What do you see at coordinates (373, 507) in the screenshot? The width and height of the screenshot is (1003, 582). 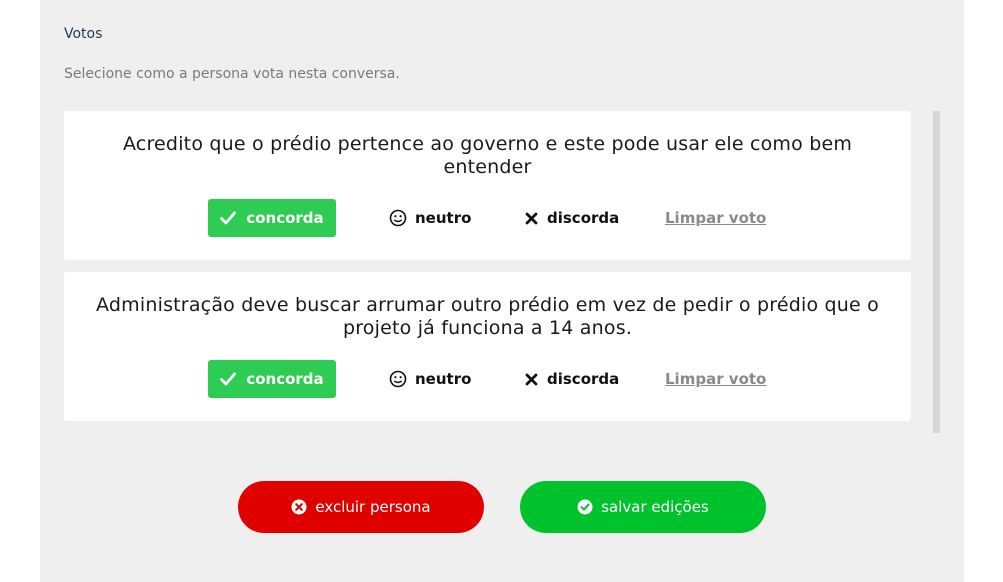 I see `delete-persona-label: excluir persona` at bounding box center [373, 507].